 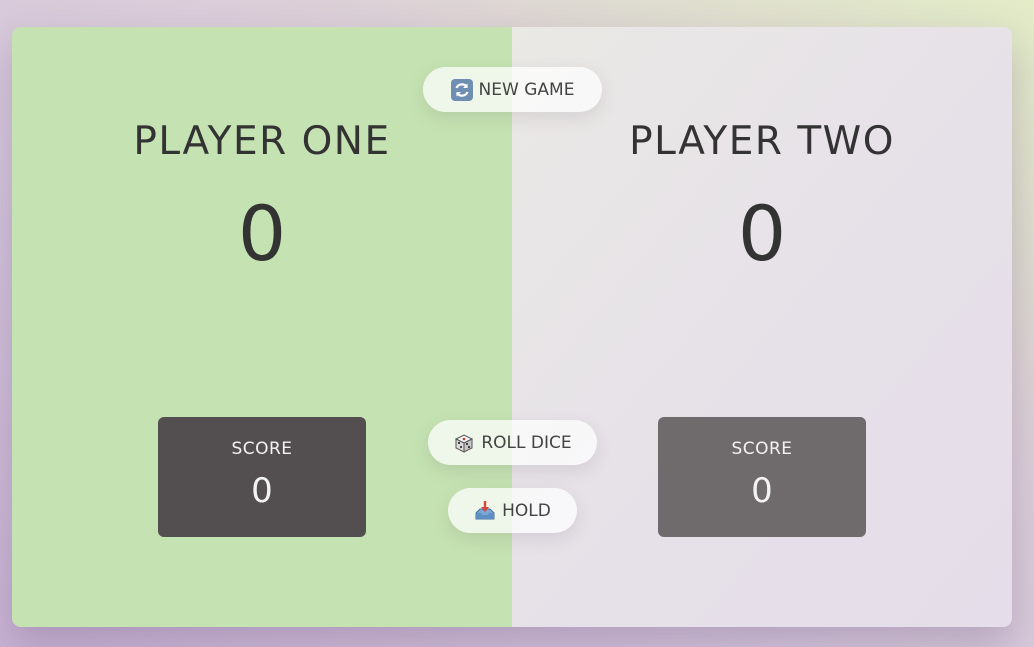 I want to click on player-two-current-score: 0, so click(x=762, y=491).